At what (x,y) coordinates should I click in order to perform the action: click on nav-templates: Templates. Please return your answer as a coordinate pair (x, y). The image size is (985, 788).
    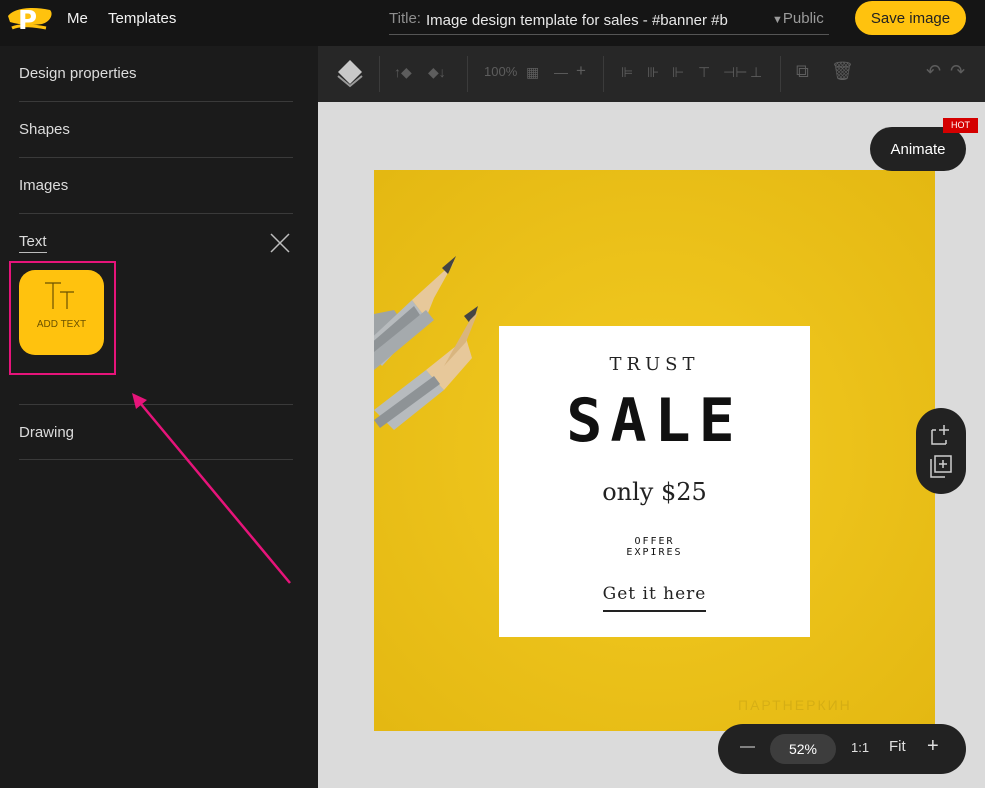
    Looking at the image, I should click on (142, 18).